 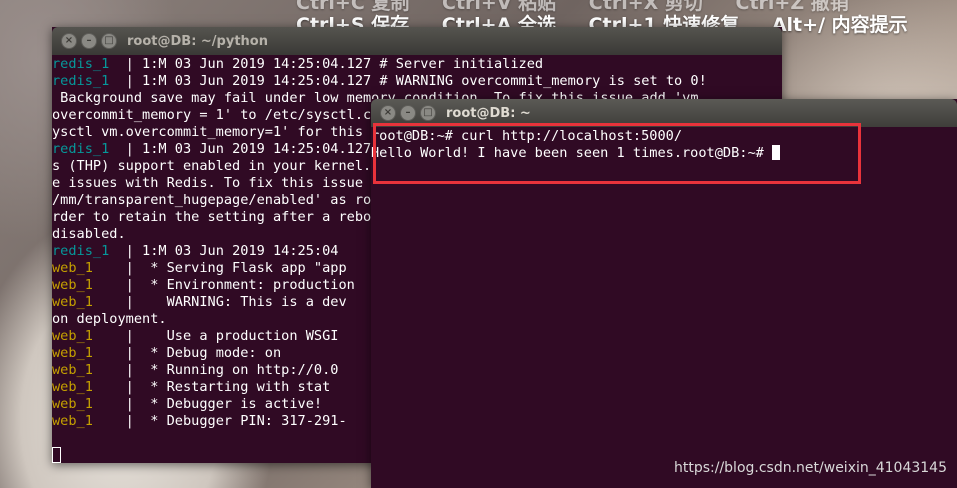 What do you see at coordinates (244, 268) in the screenshot?
I see `log-text: * Serving Flask app "app` at bounding box center [244, 268].